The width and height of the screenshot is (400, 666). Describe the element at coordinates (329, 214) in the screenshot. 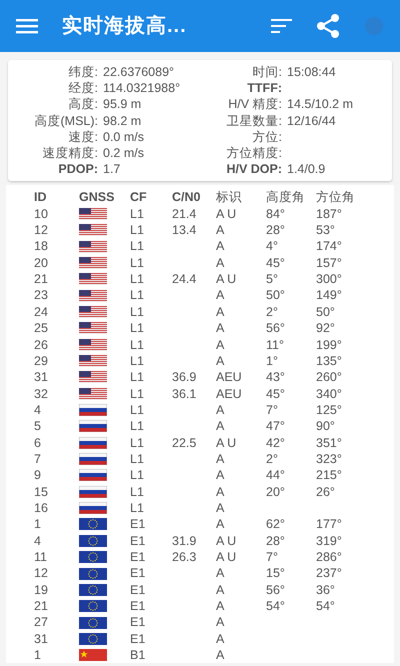

I see `table-cell-text: 187°` at that location.